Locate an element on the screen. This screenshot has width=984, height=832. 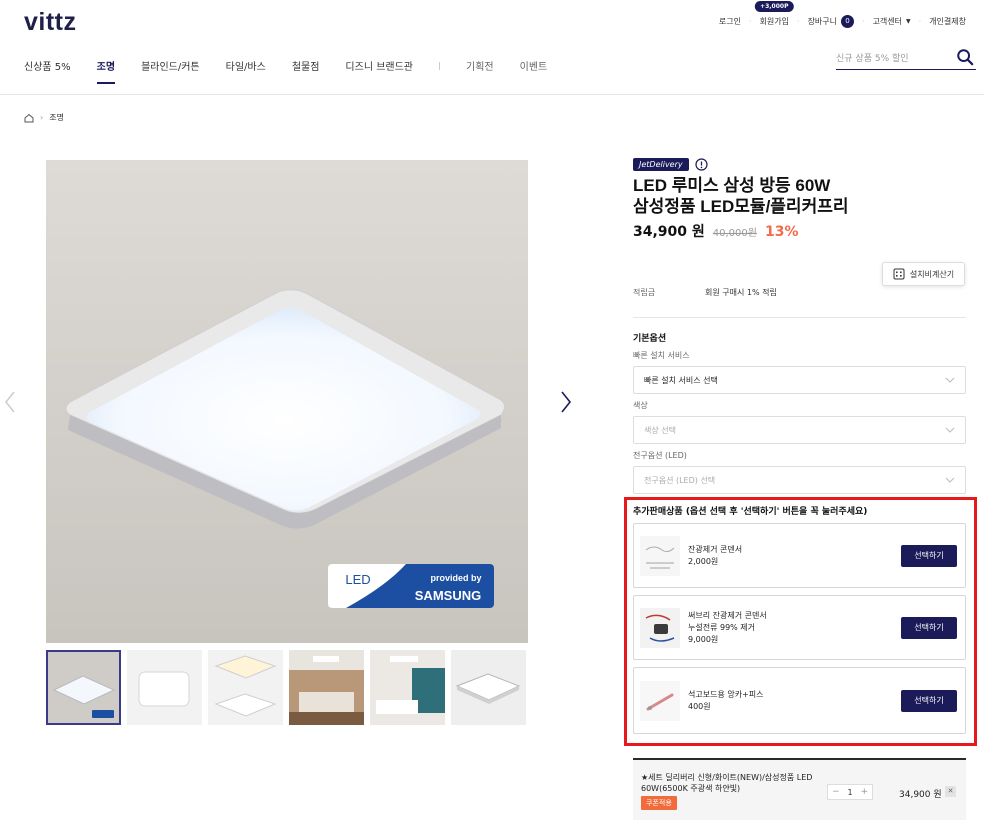
search-icon is located at coordinates (965, 57).